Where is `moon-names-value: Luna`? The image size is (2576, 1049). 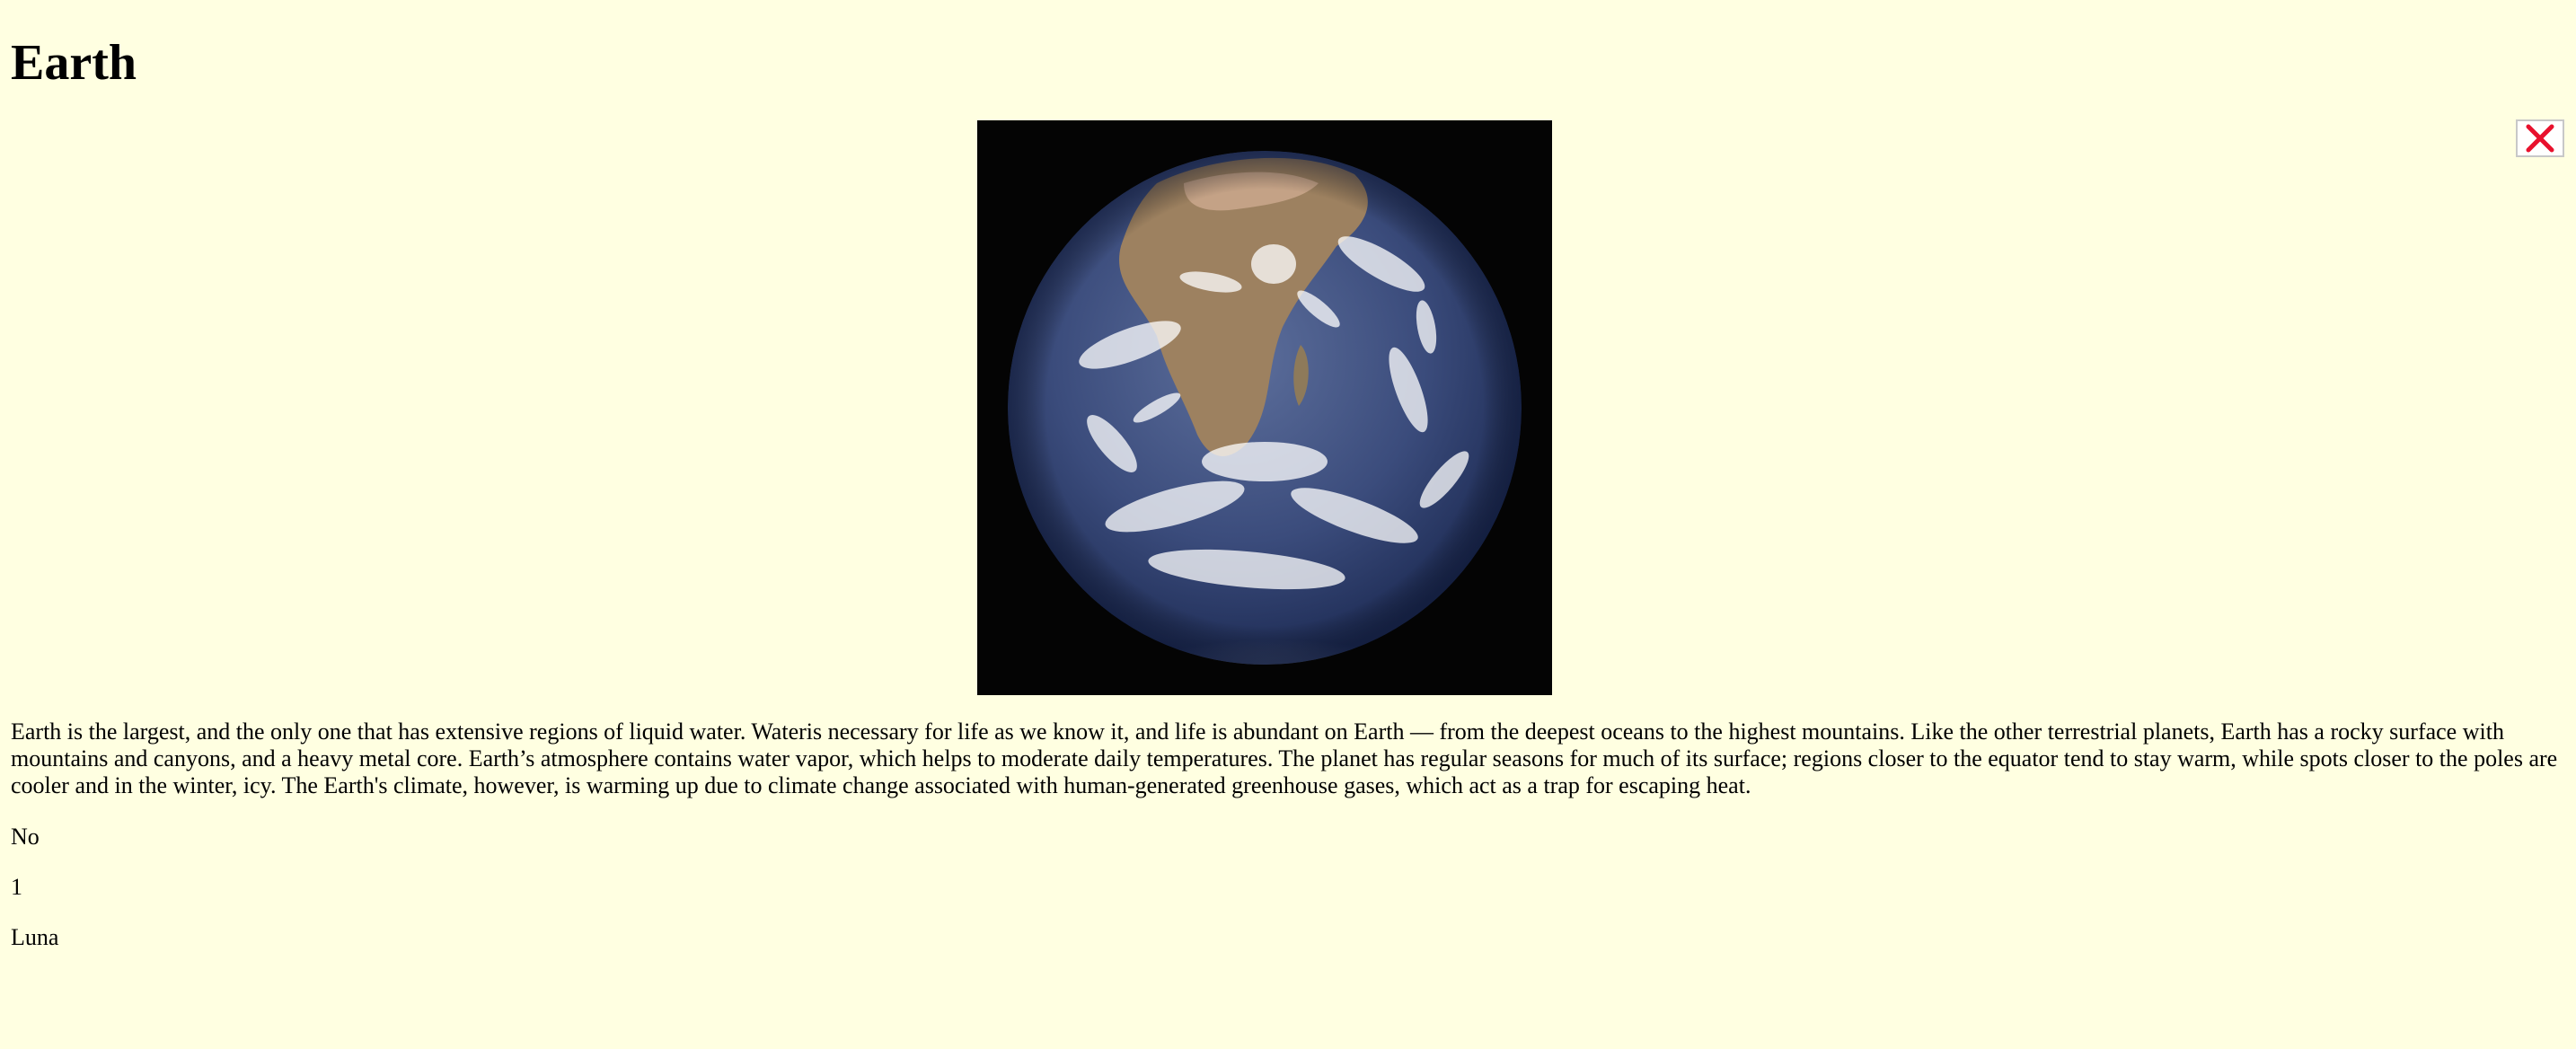 moon-names-value: Luna is located at coordinates (35, 937).